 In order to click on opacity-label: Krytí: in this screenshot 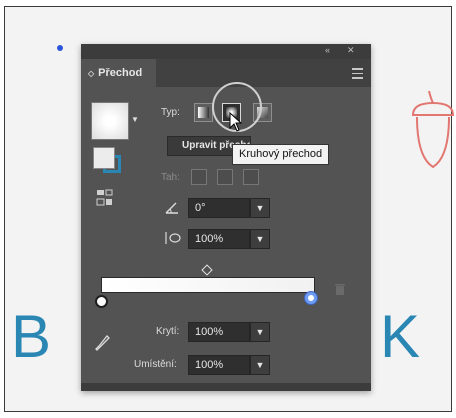, I will do `click(168, 331)`.